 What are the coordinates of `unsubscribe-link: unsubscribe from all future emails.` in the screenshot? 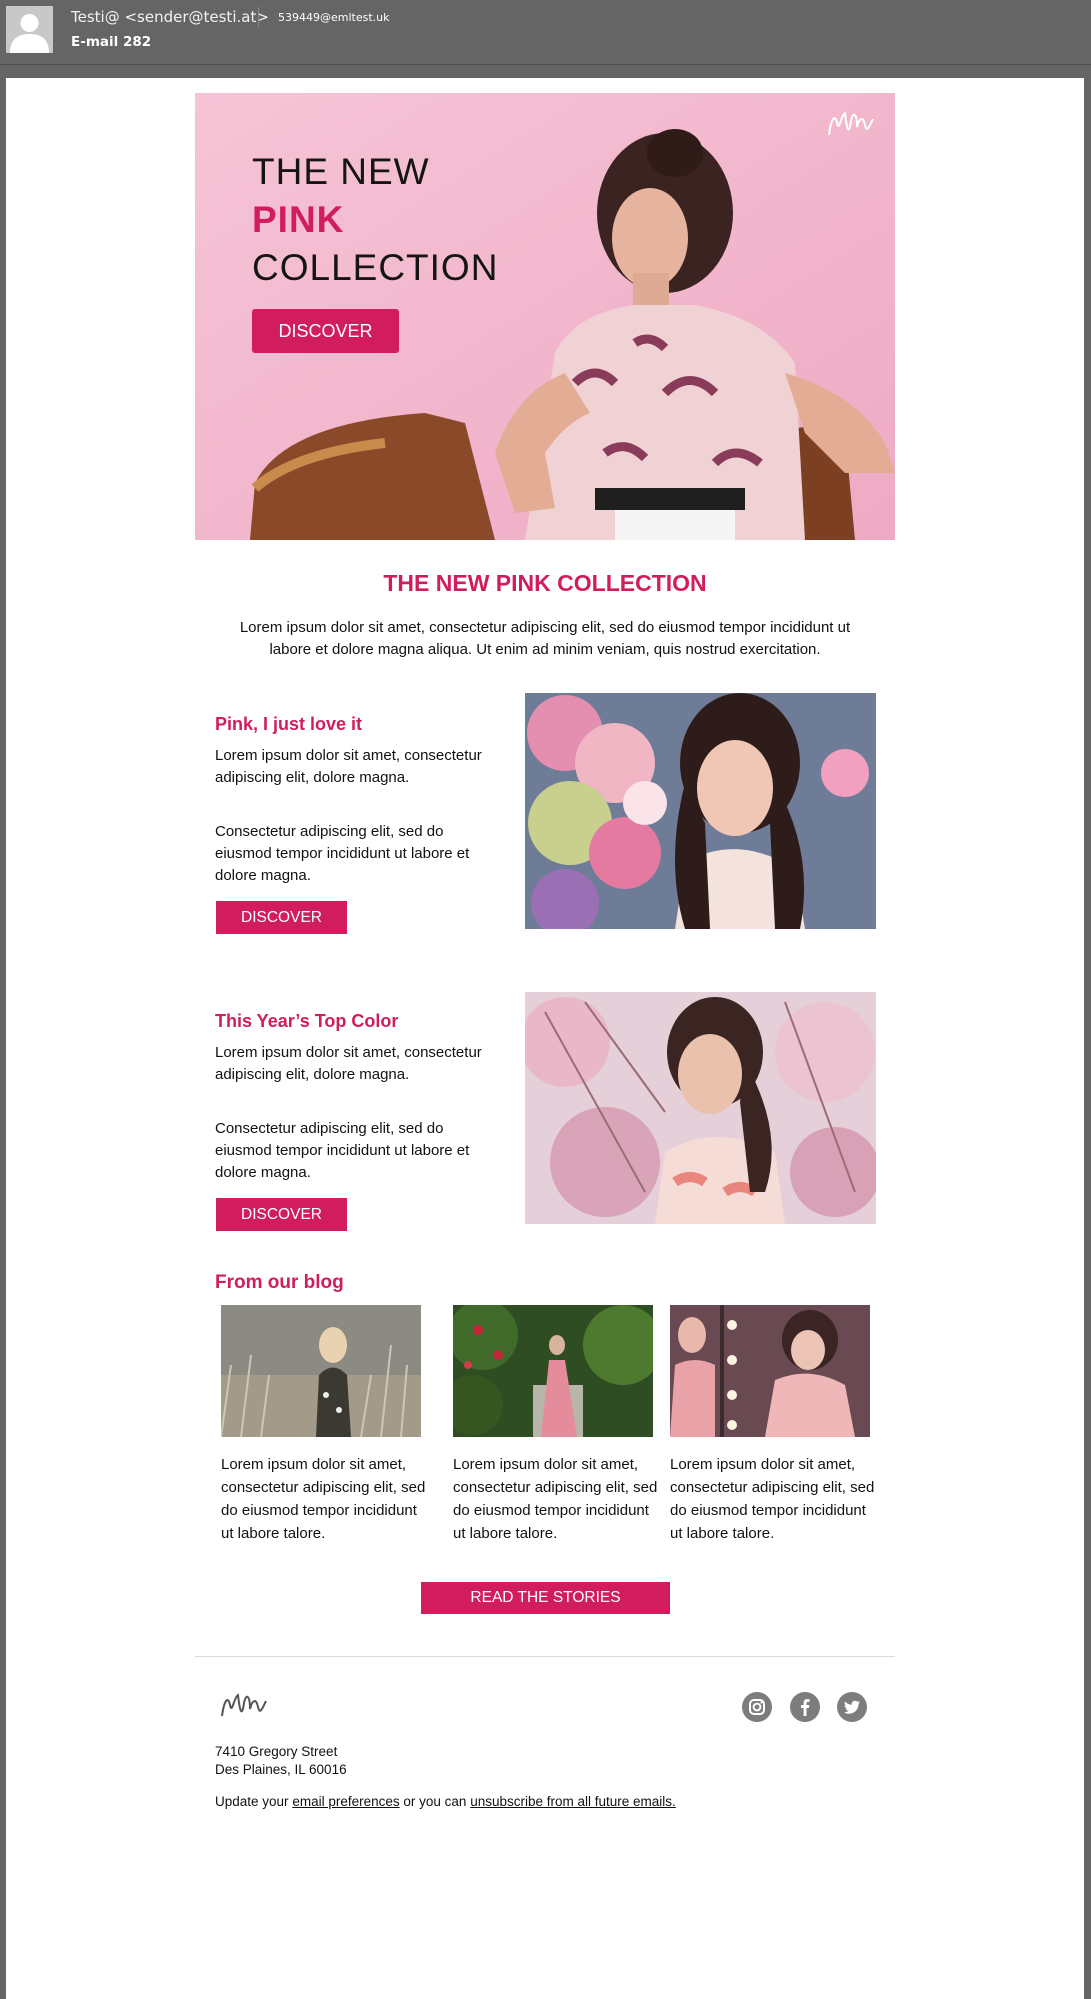 It's located at (573, 1801).